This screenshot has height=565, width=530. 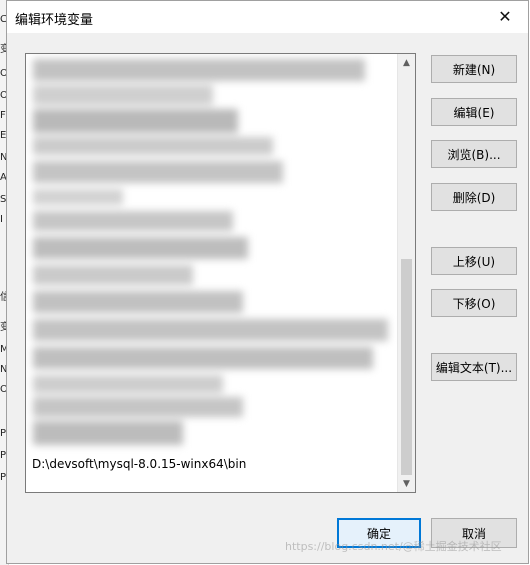 I want to click on dialog-title: 编辑环境变量, so click(x=54, y=20).